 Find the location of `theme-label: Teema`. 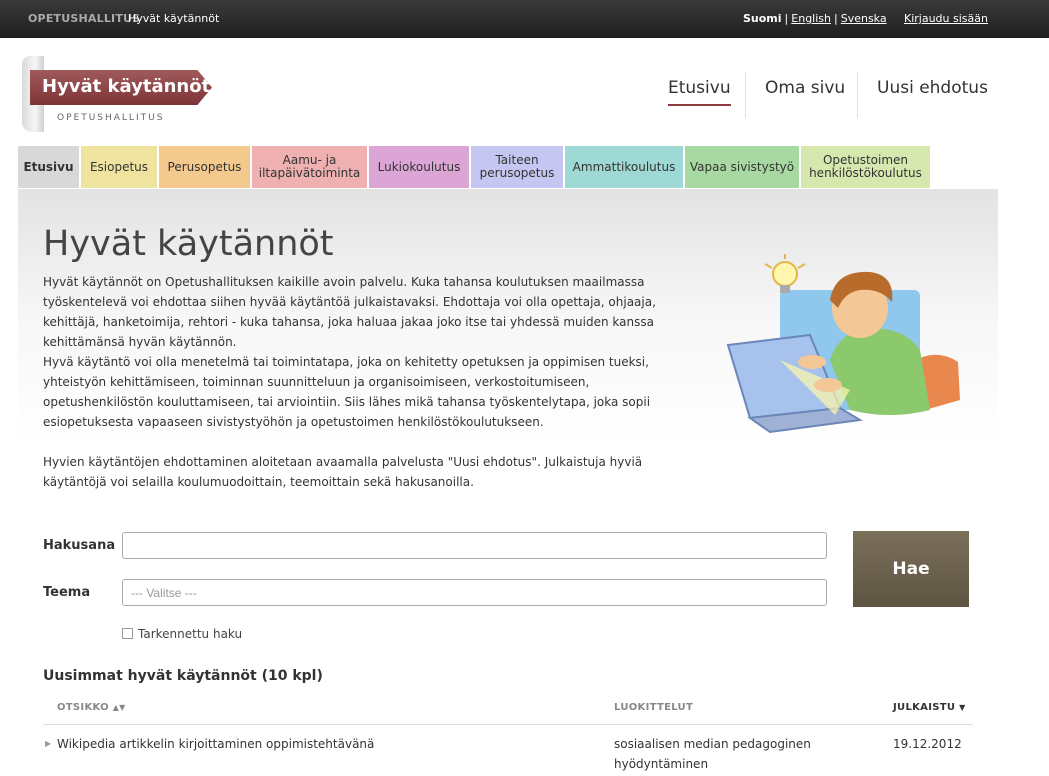

theme-label: Teema is located at coordinates (67, 592).